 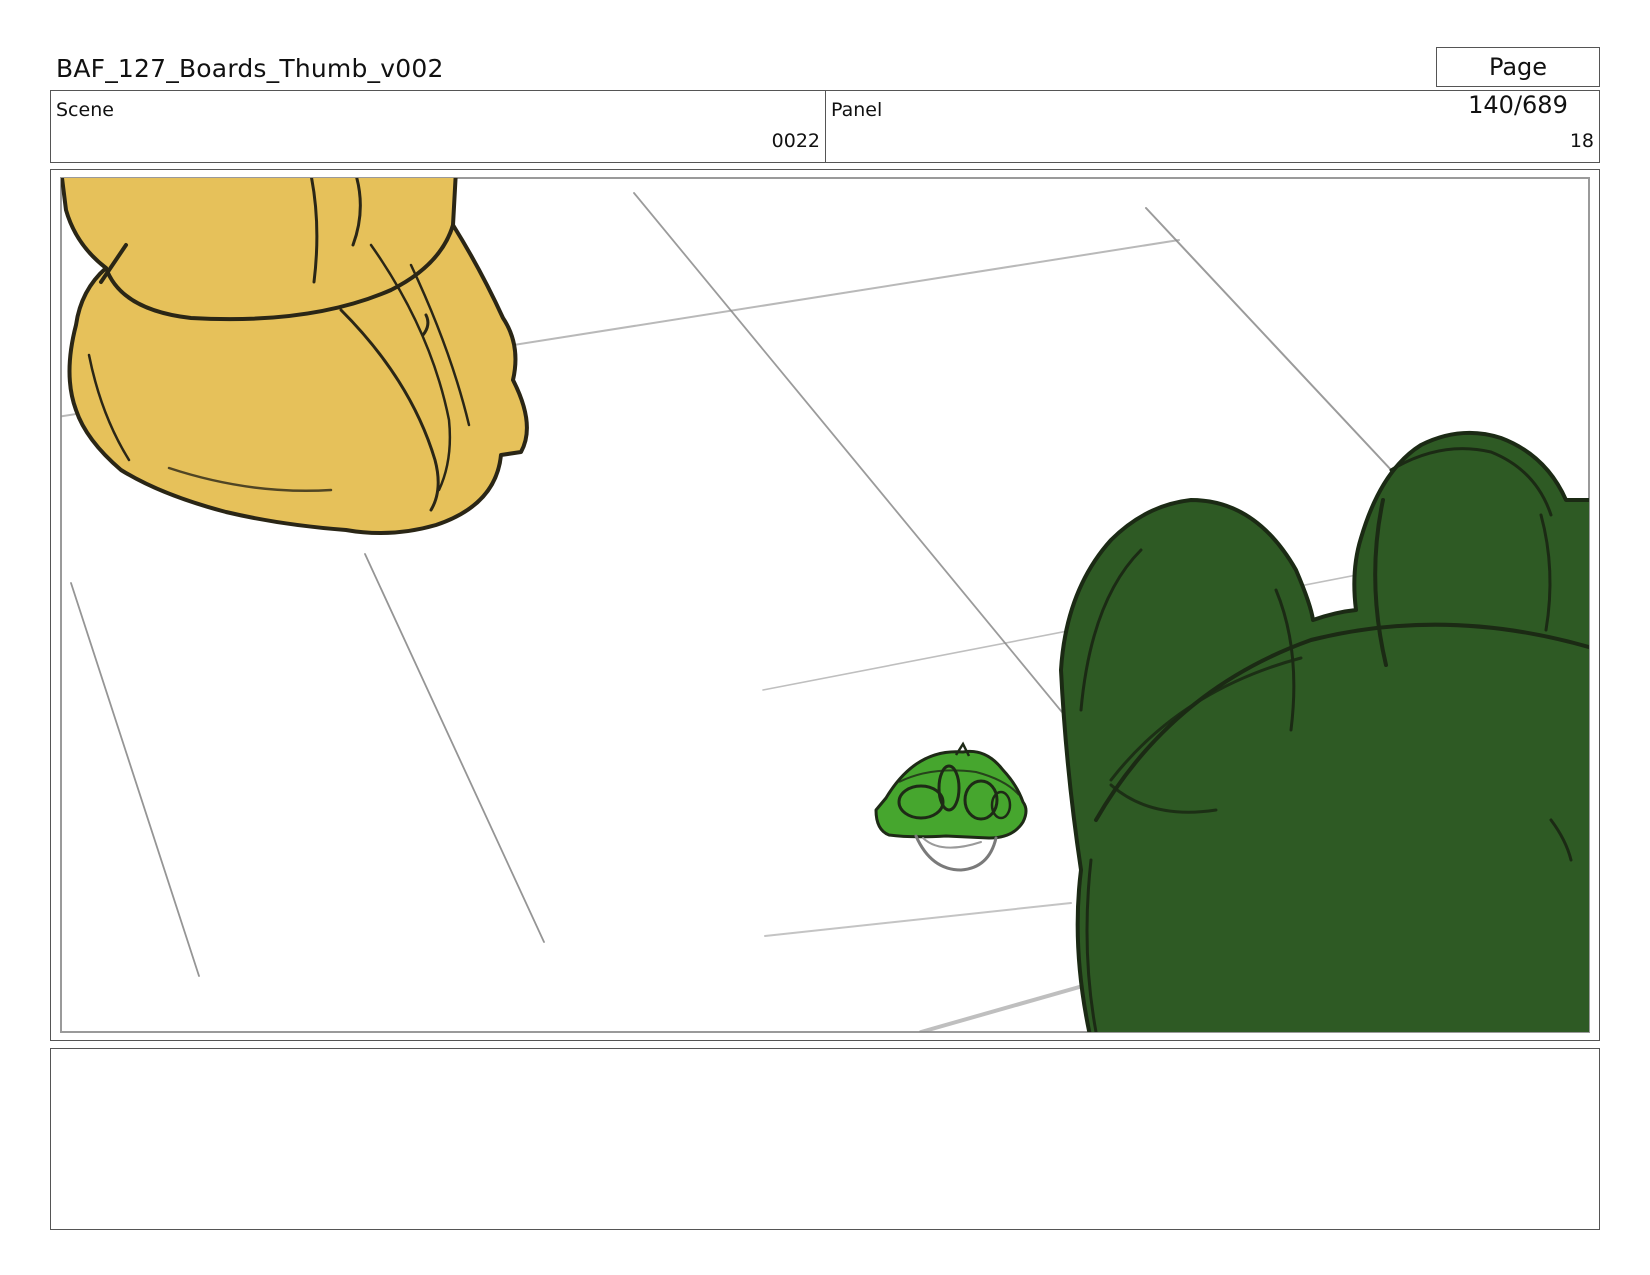 I want to click on scene-value: 0022, so click(x=795, y=141).